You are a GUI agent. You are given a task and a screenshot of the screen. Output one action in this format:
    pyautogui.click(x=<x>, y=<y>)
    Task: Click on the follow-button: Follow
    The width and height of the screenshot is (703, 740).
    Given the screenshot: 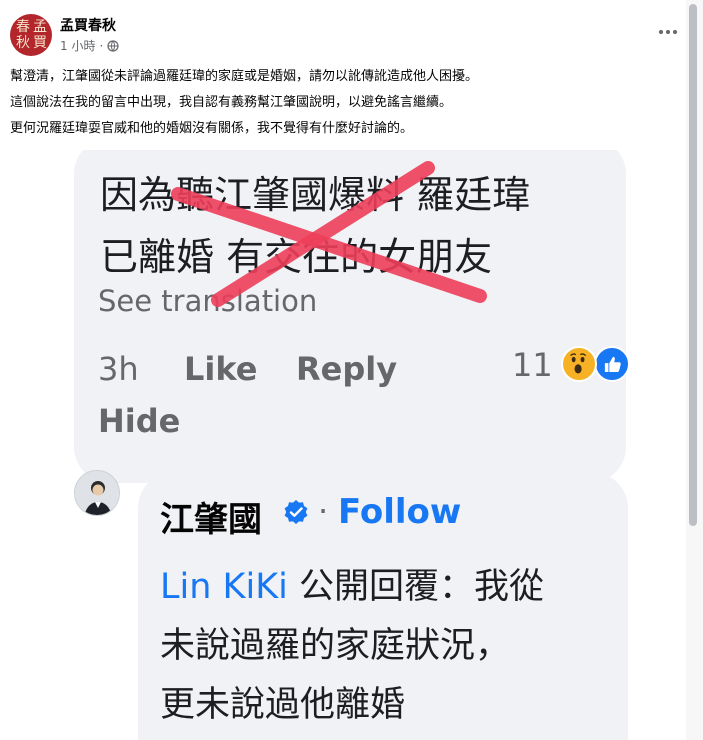 What is the action you would take?
    pyautogui.click(x=400, y=512)
    